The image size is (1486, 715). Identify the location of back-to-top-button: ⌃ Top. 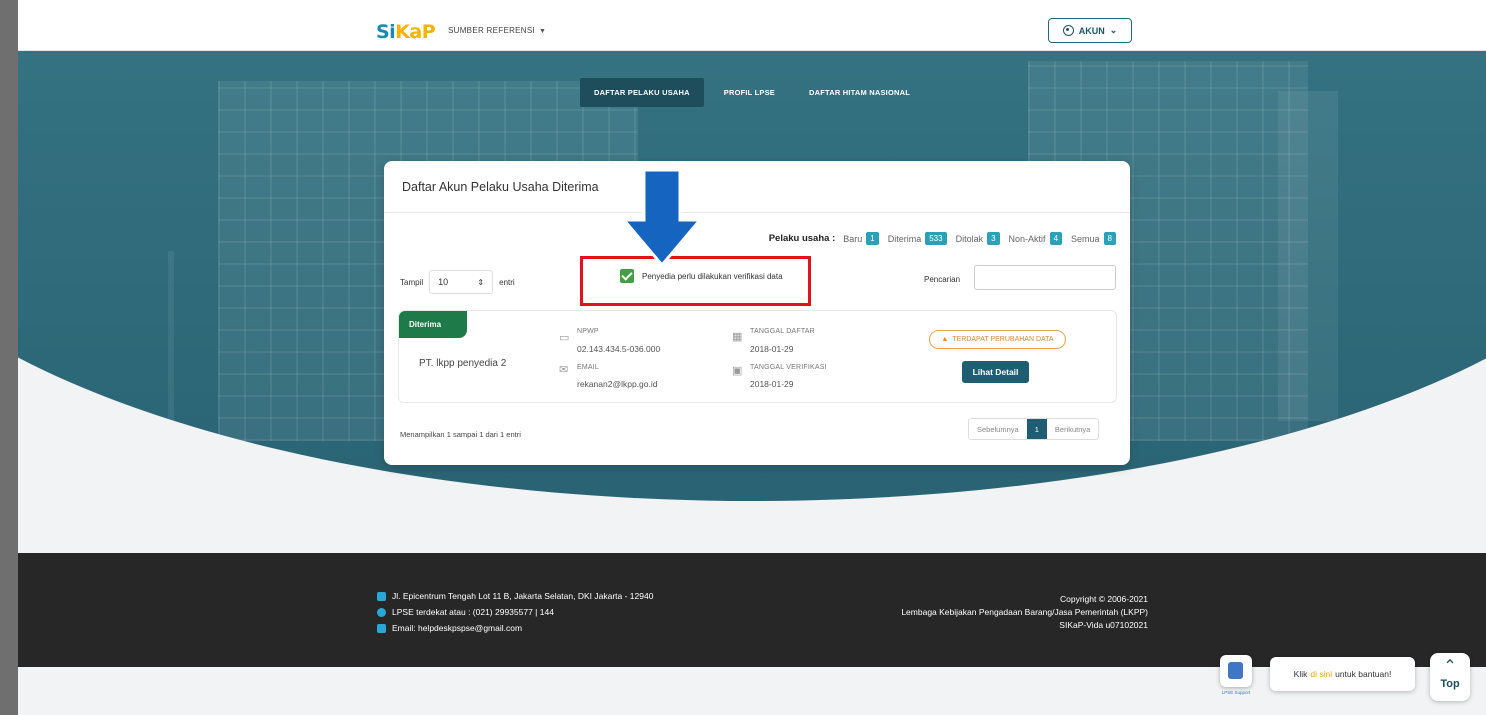
(1450, 677).